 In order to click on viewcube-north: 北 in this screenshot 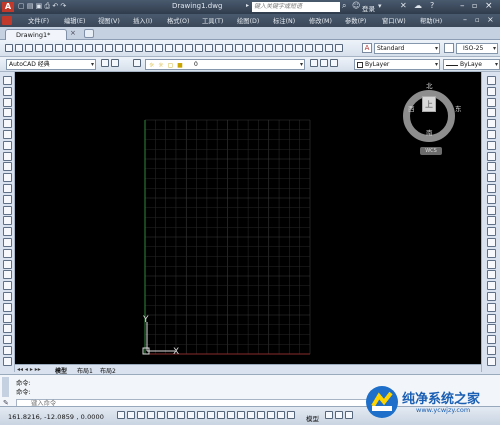, I will do `click(429, 85)`.